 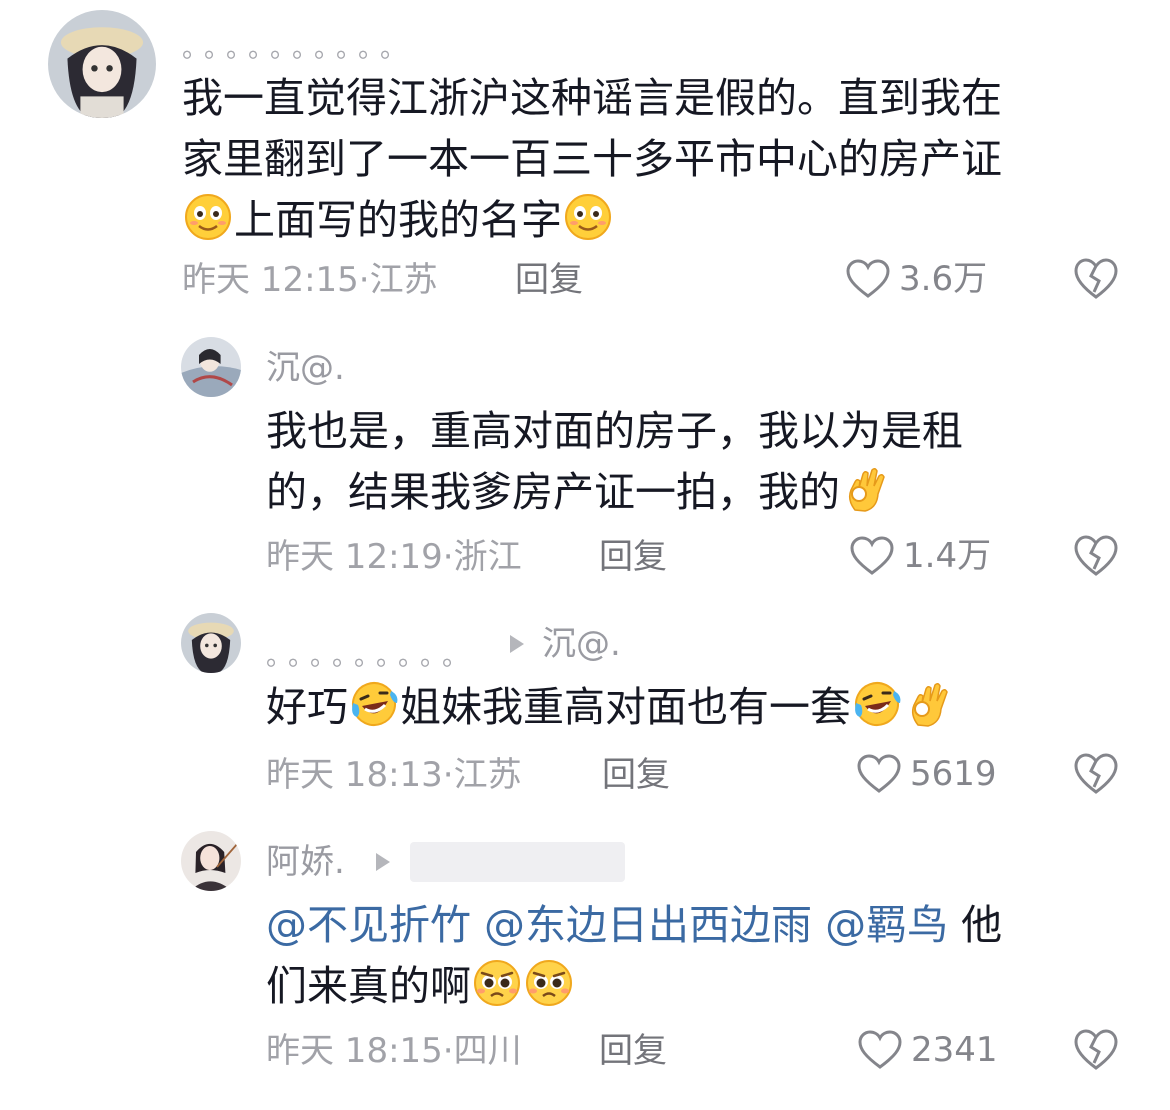 I want to click on like-button: 3.6万, so click(x=916, y=279).